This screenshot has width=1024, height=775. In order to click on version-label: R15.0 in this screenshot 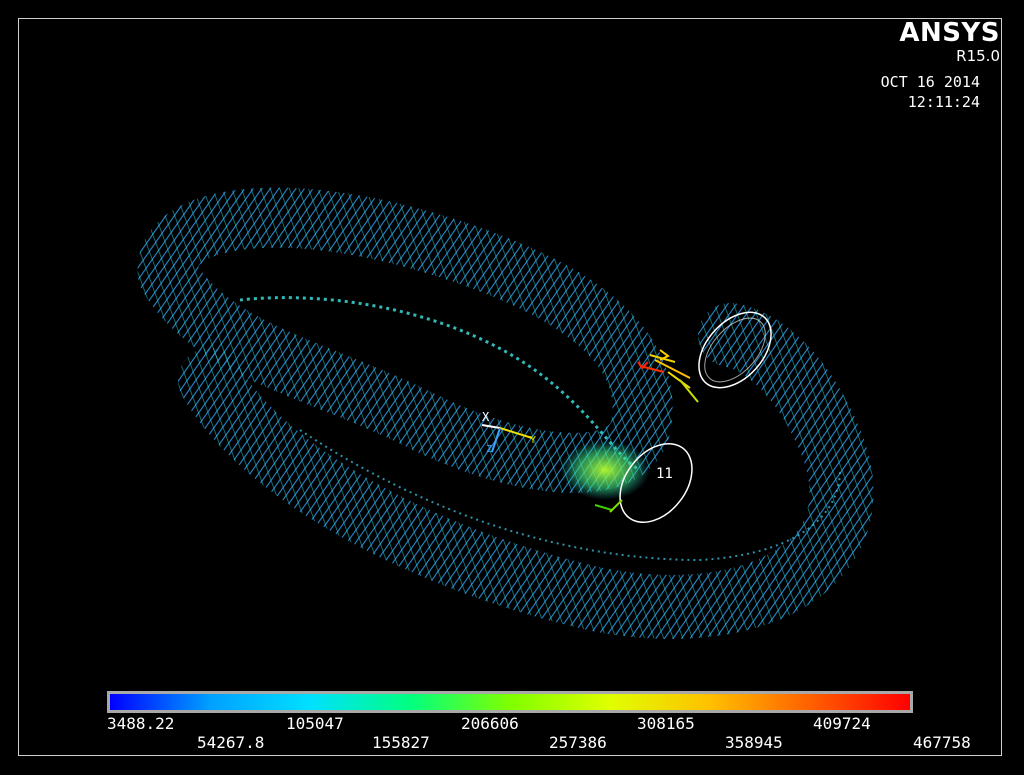, I will do `click(978, 56)`.